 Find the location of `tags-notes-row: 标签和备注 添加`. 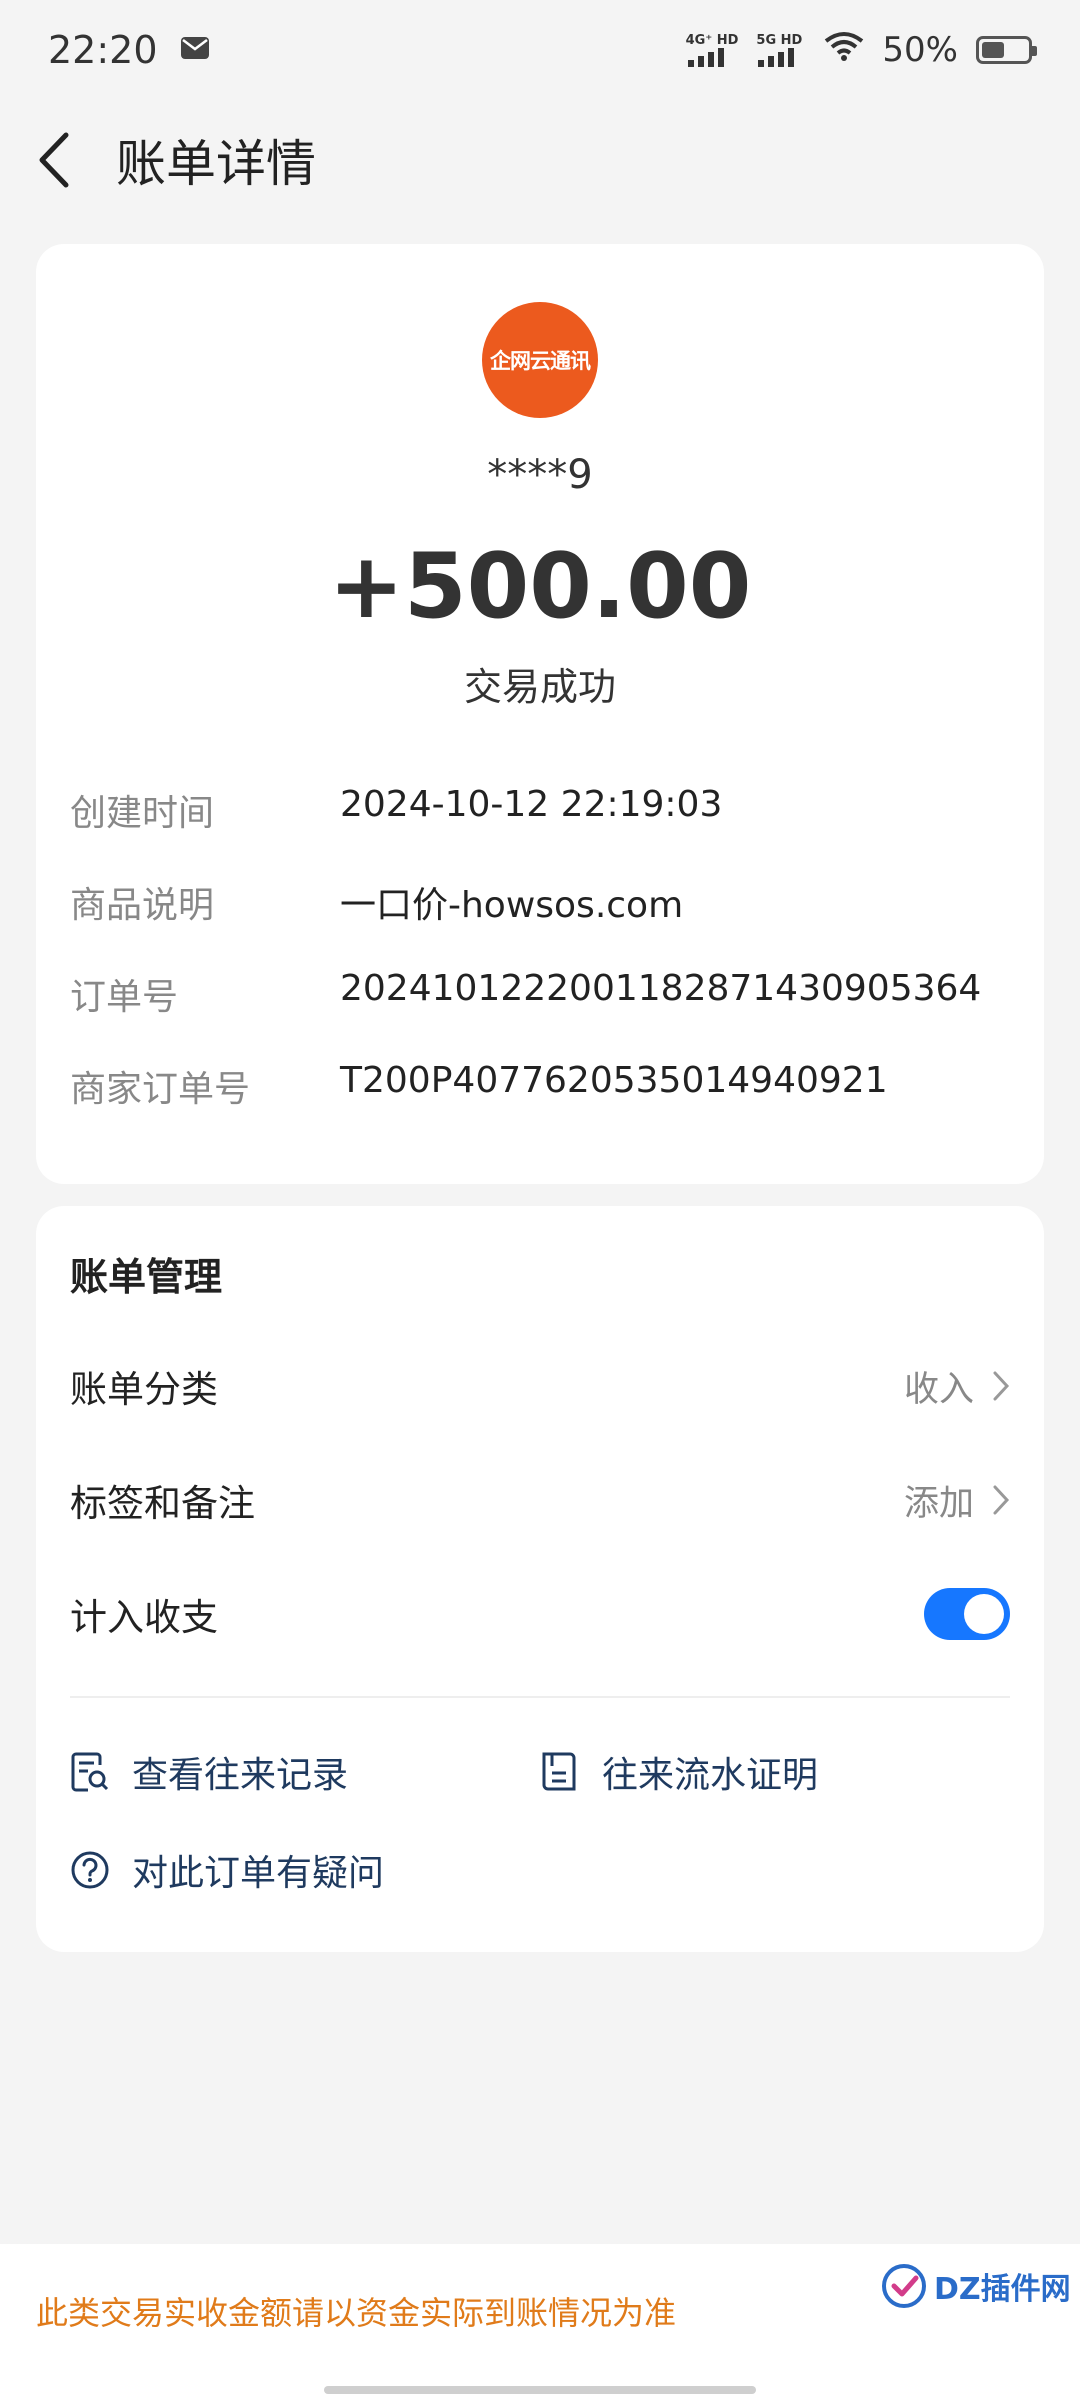

tags-notes-row: 标签和备注 添加 is located at coordinates (540, 1500).